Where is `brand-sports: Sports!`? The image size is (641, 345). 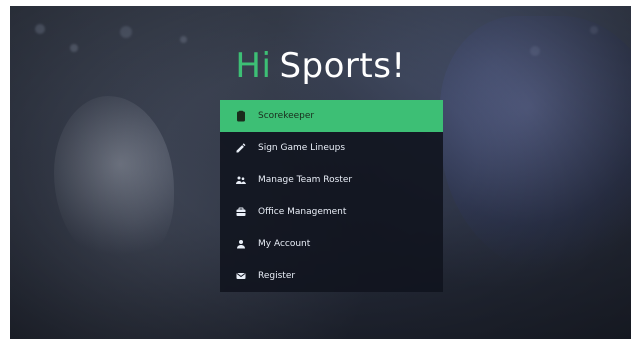 brand-sports: Sports! is located at coordinates (342, 66).